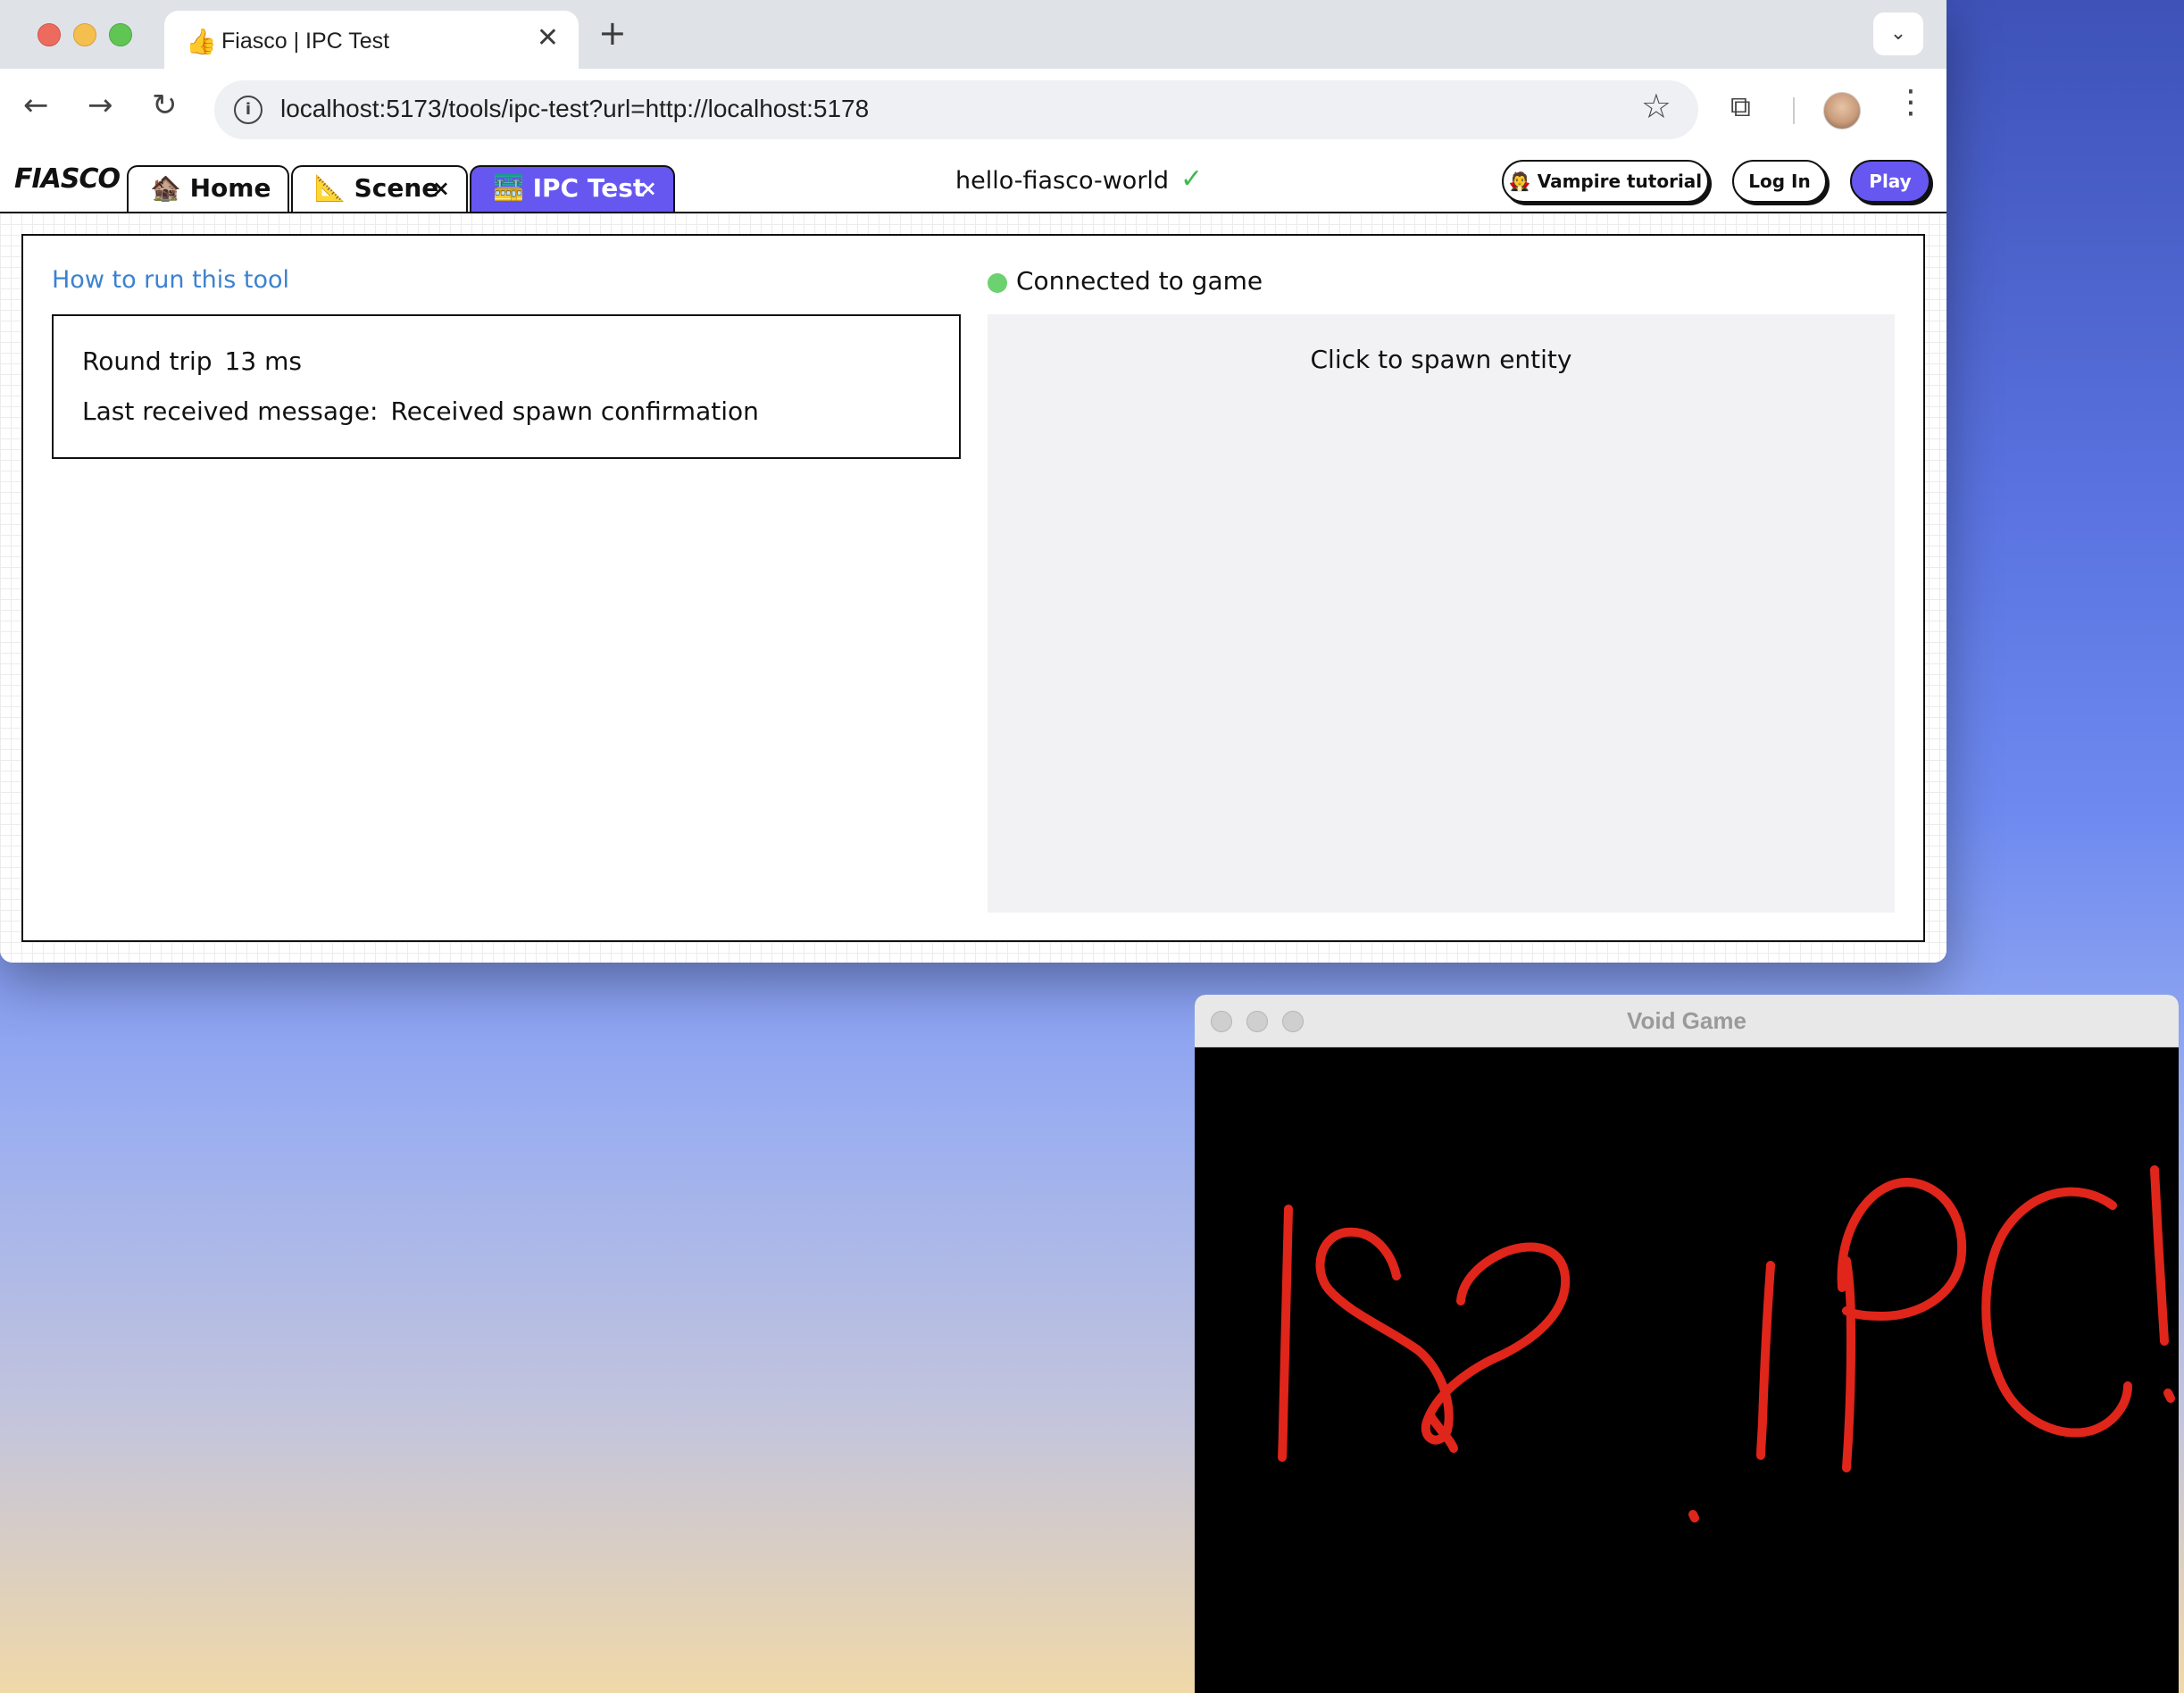  Describe the element at coordinates (263, 361) in the screenshot. I see `round-trip-value: 13 ms` at that location.